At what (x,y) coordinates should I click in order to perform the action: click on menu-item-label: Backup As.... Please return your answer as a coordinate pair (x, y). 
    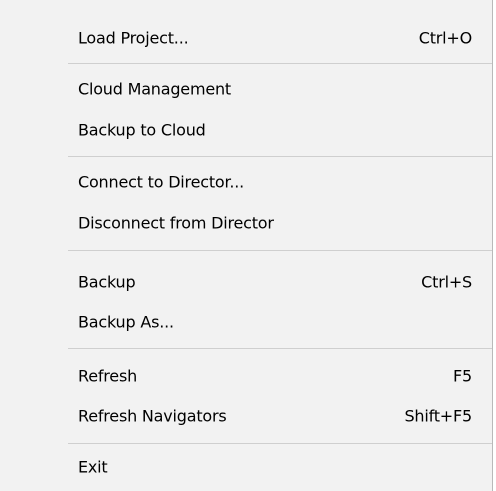
    Looking at the image, I should click on (126, 322).